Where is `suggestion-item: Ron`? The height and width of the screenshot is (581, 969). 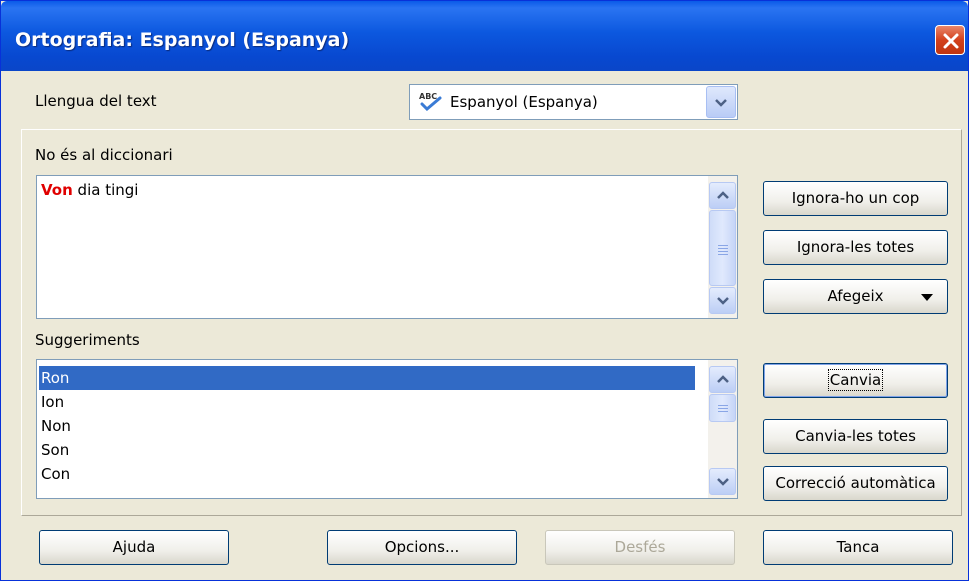 suggestion-item: Ron is located at coordinates (367, 378).